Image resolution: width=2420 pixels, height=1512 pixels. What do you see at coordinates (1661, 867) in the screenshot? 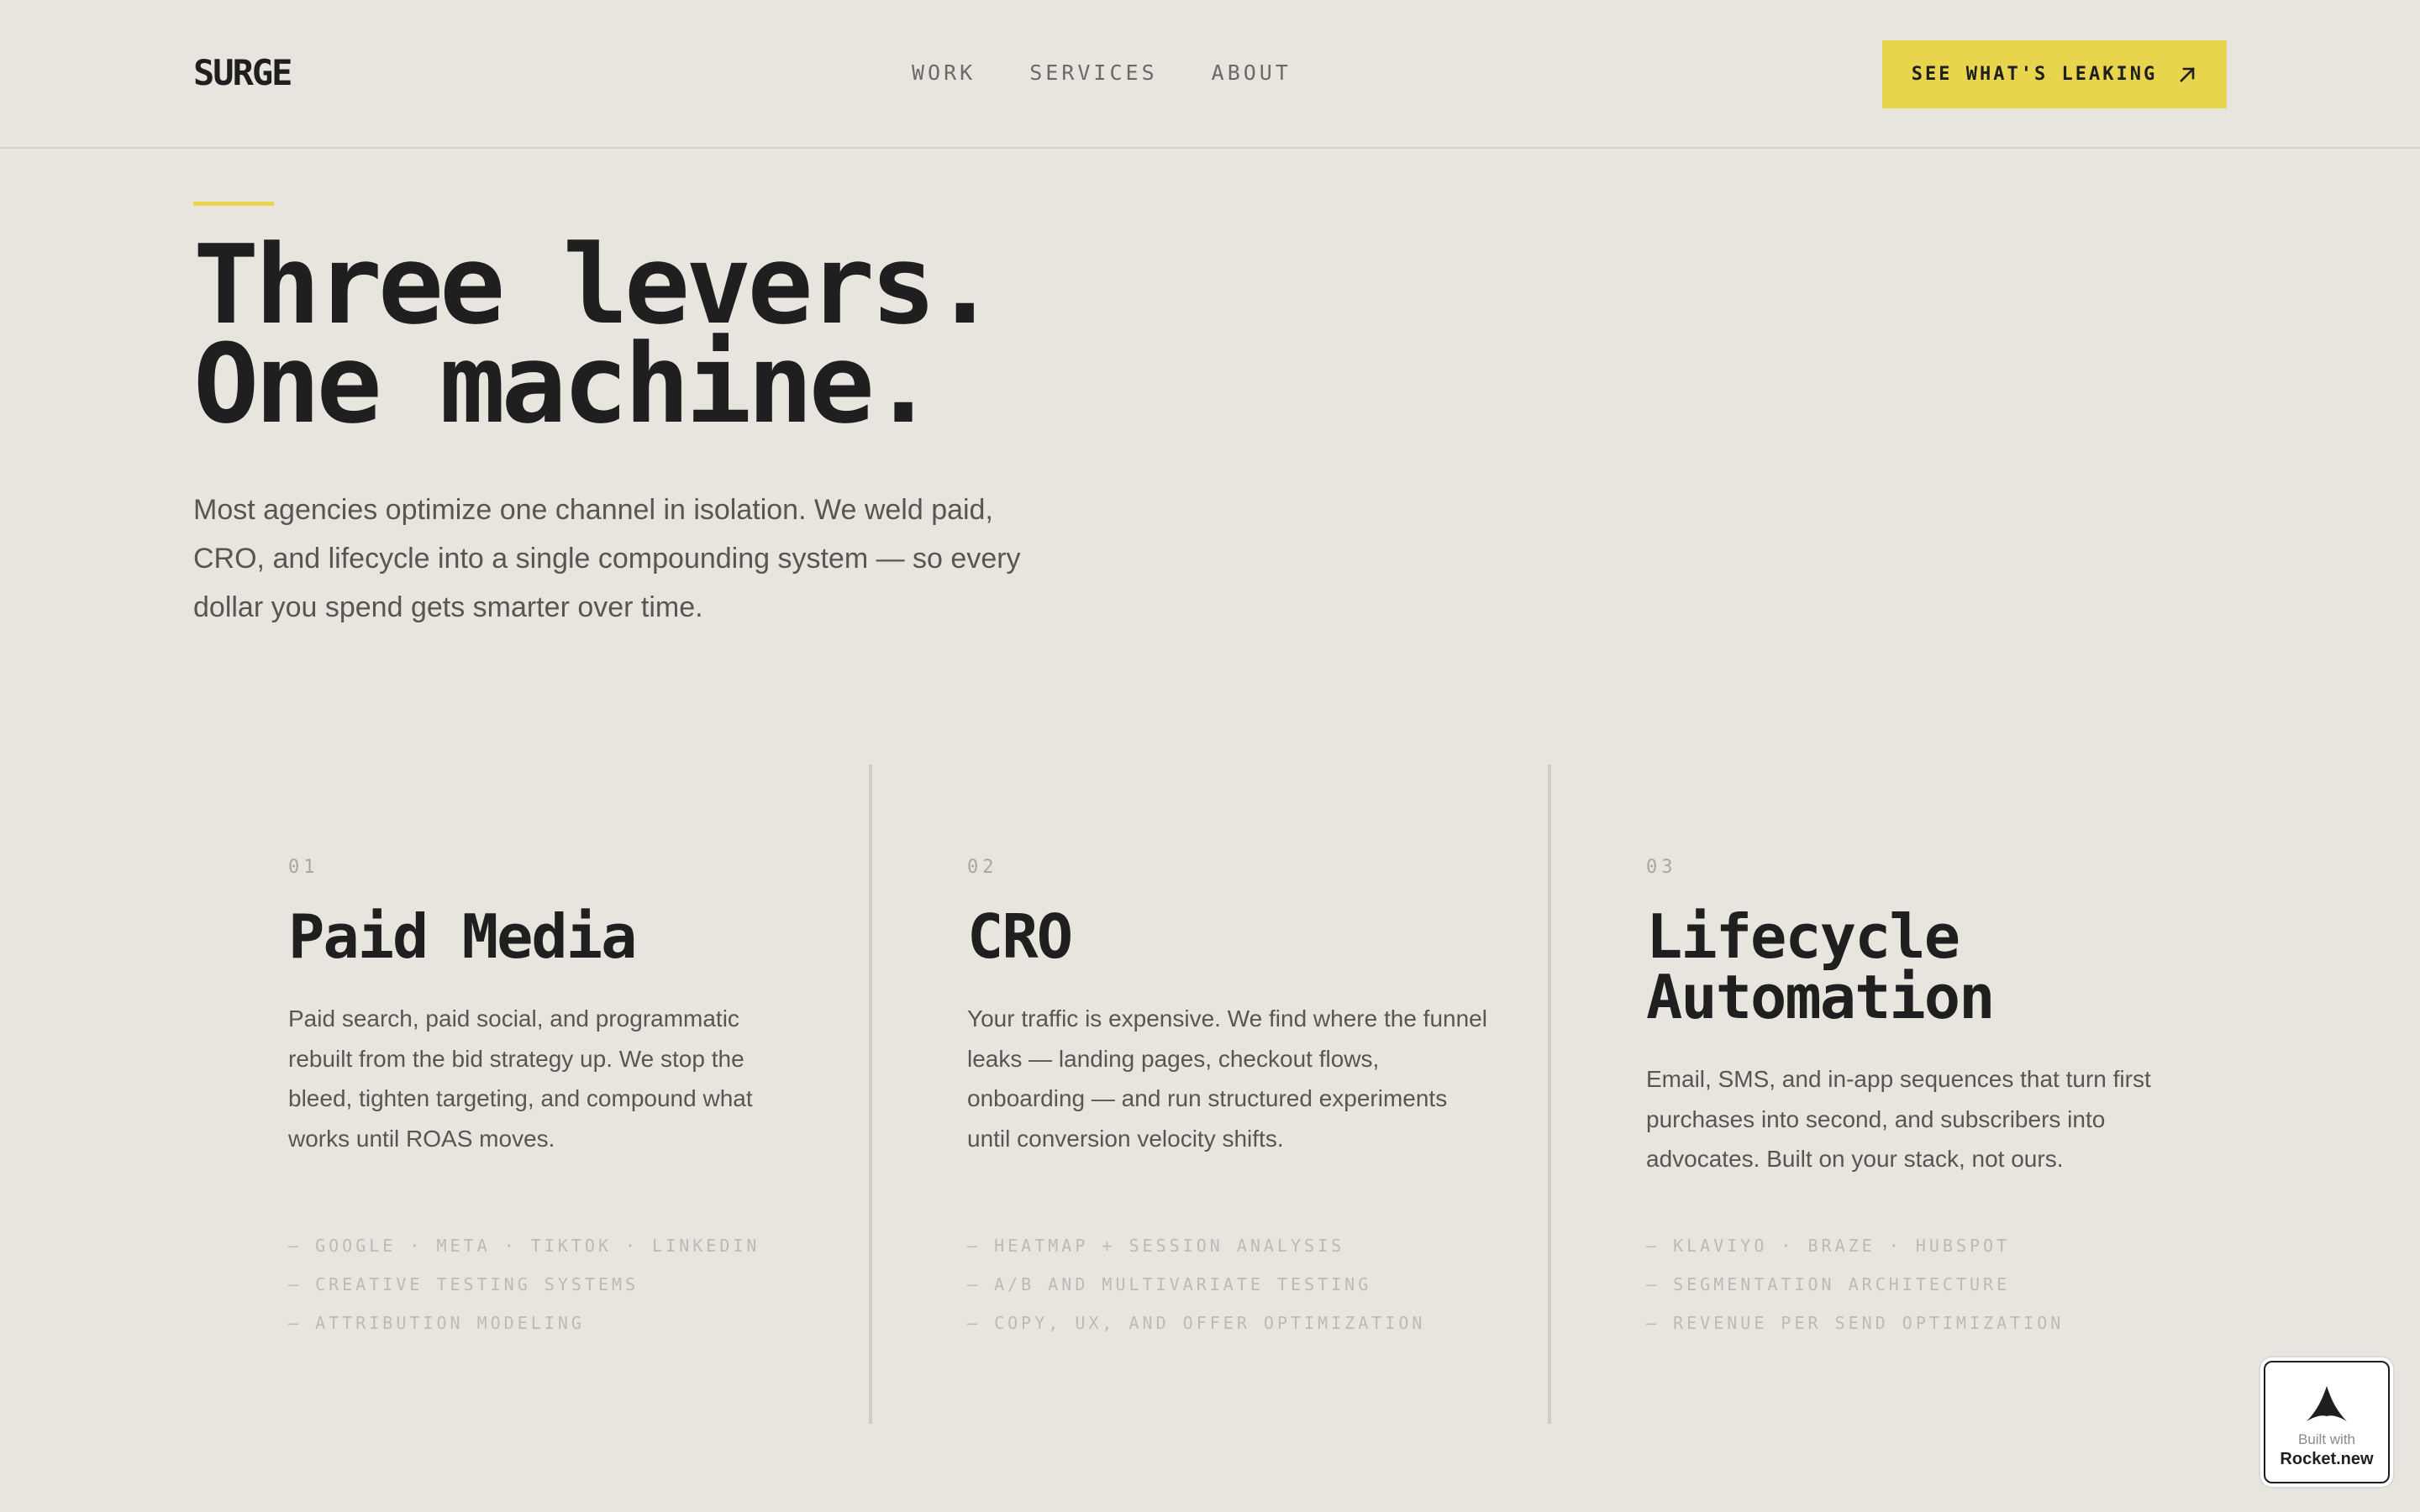
I see `column-number: 03` at bounding box center [1661, 867].